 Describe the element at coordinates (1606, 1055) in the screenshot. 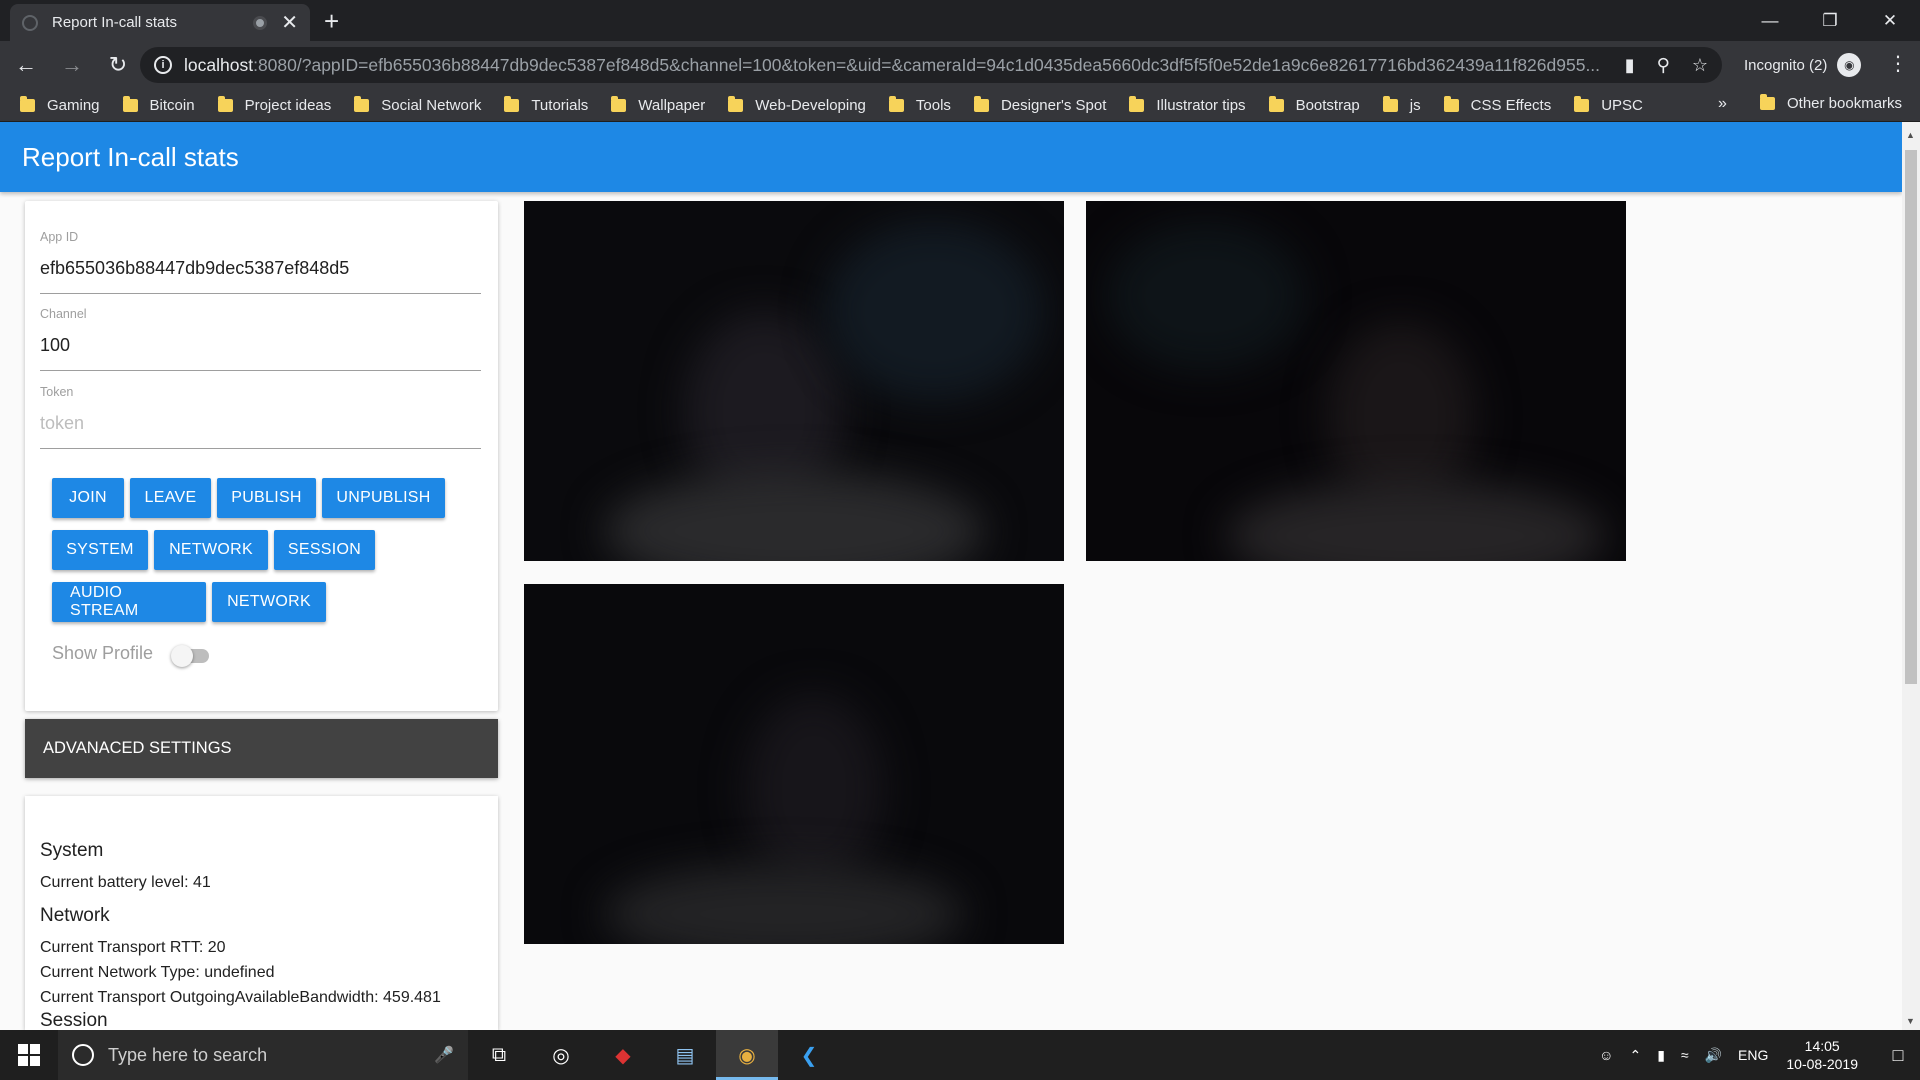

I see `people-icon: ☺` at that location.